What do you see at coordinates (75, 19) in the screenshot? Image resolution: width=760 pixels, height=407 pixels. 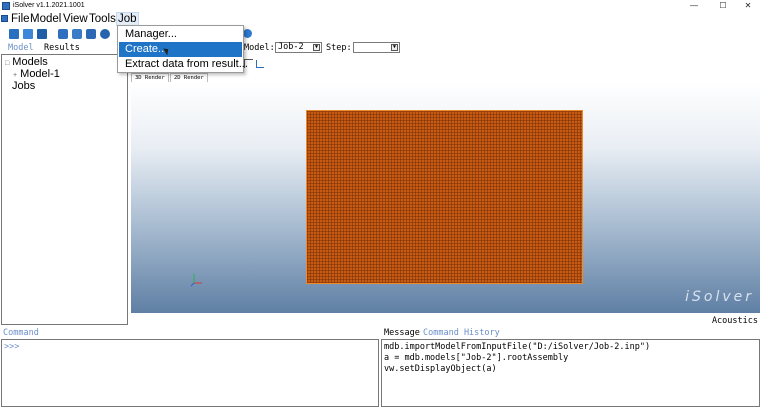 I see `menu-view: View` at bounding box center [75, 19].